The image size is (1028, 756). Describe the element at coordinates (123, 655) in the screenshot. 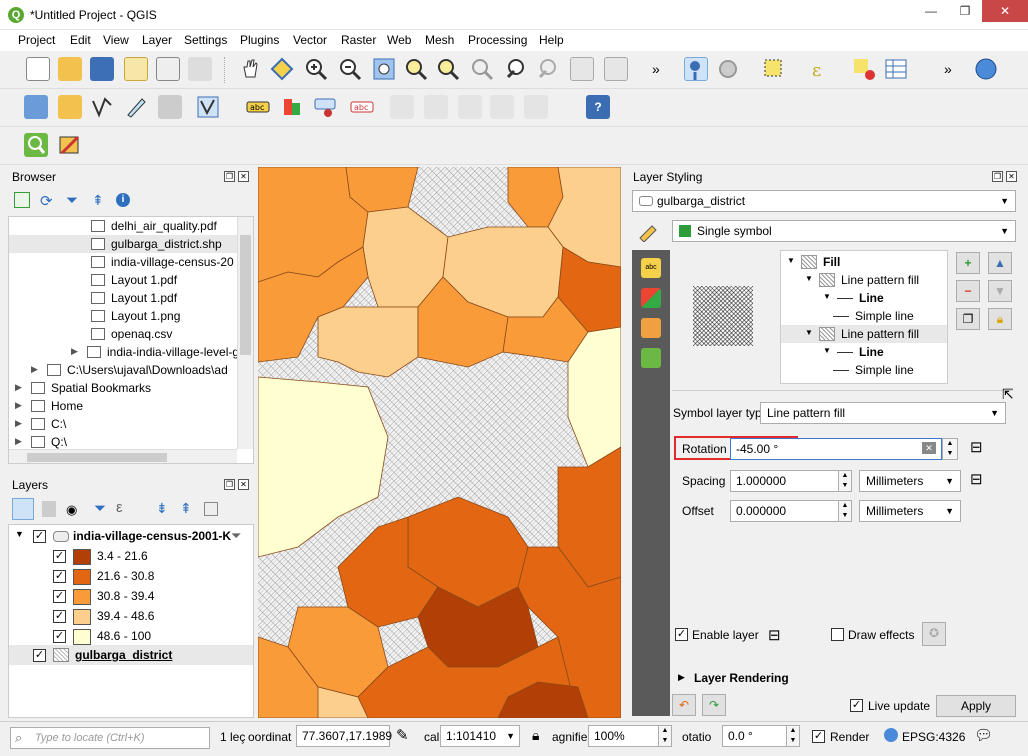

I see `layer-name-gulbarga: gulbarga_district` at that location.